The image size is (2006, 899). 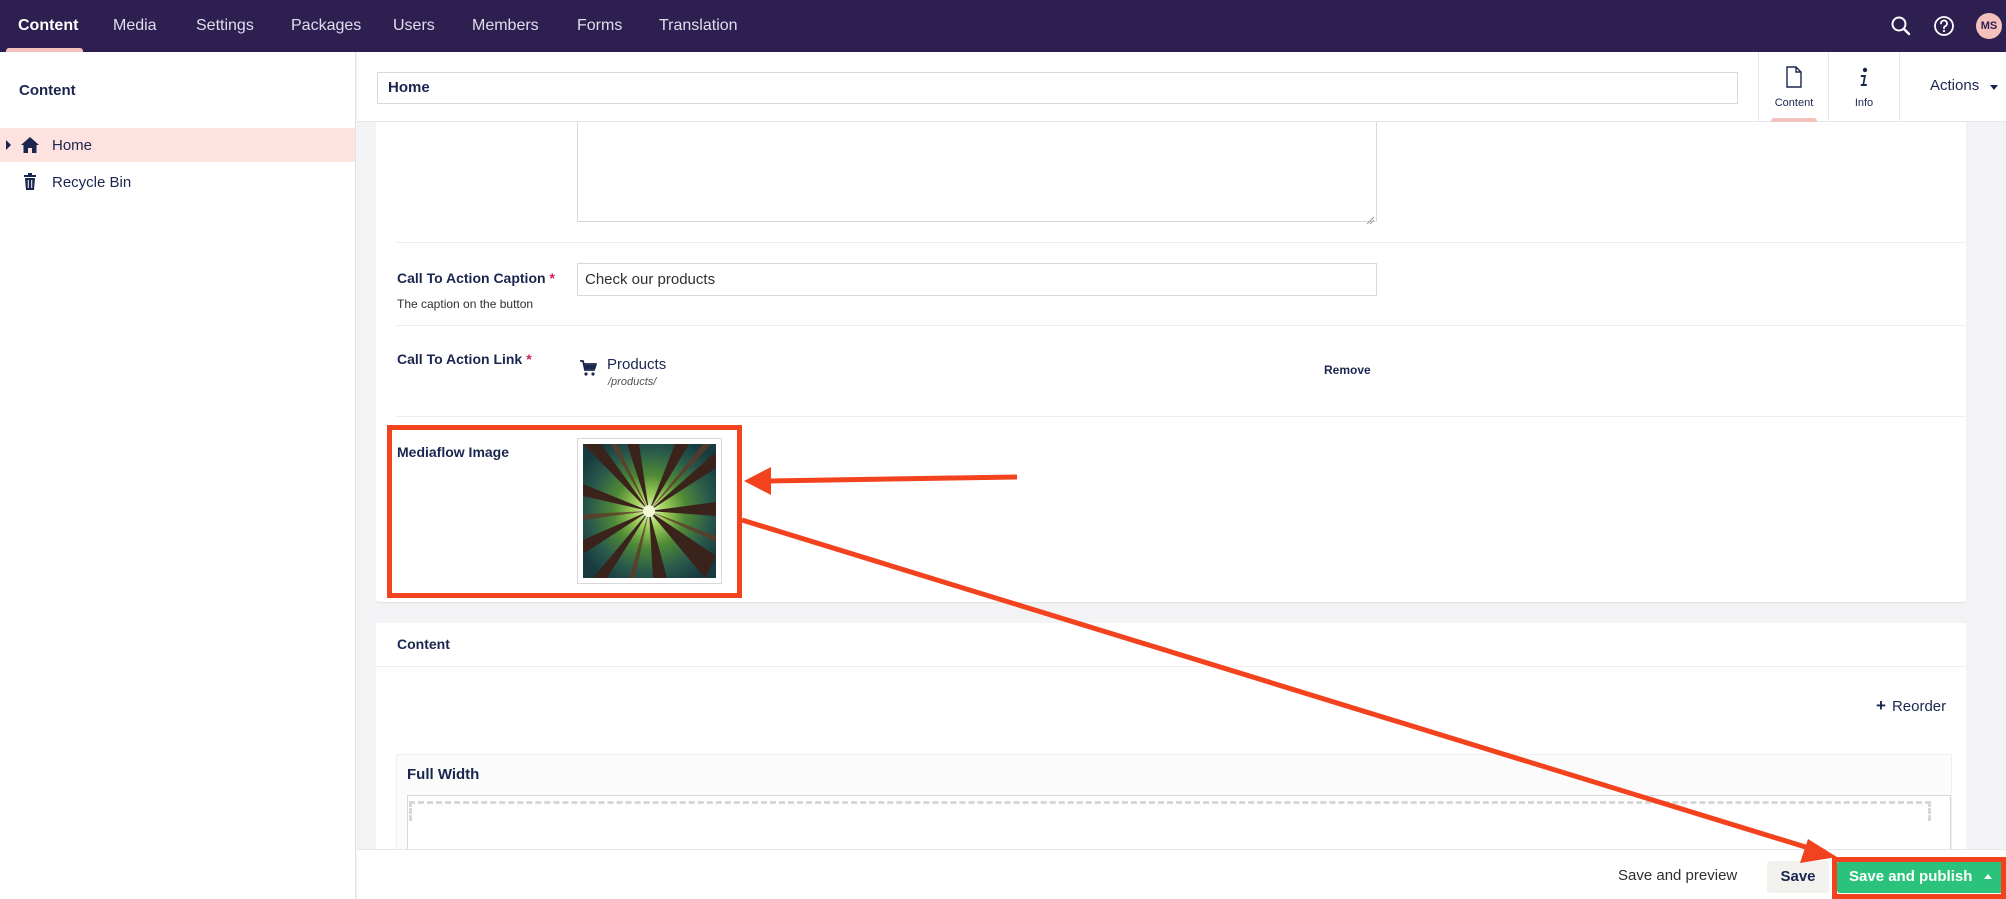 I want to click on node-name-input: Home, so click(x=1057, y=88).